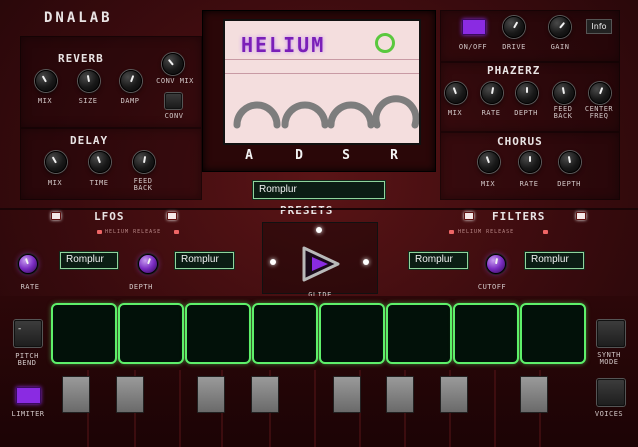  What do you see at coordinates (143, 184) in the screenshot?
I see `delay-feedback-label: FEED BACK` at bounding box center [143, 184].